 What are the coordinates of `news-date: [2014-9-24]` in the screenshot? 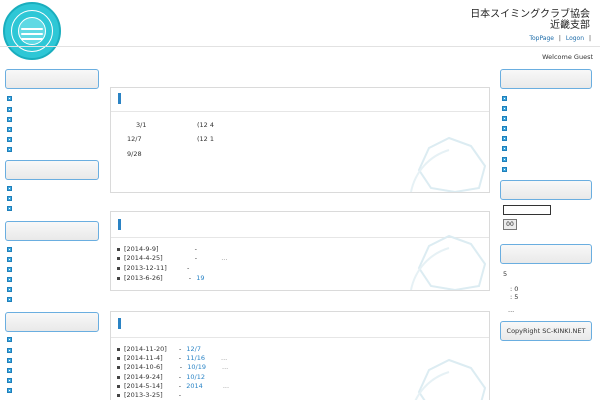 It's located at (143, 377).